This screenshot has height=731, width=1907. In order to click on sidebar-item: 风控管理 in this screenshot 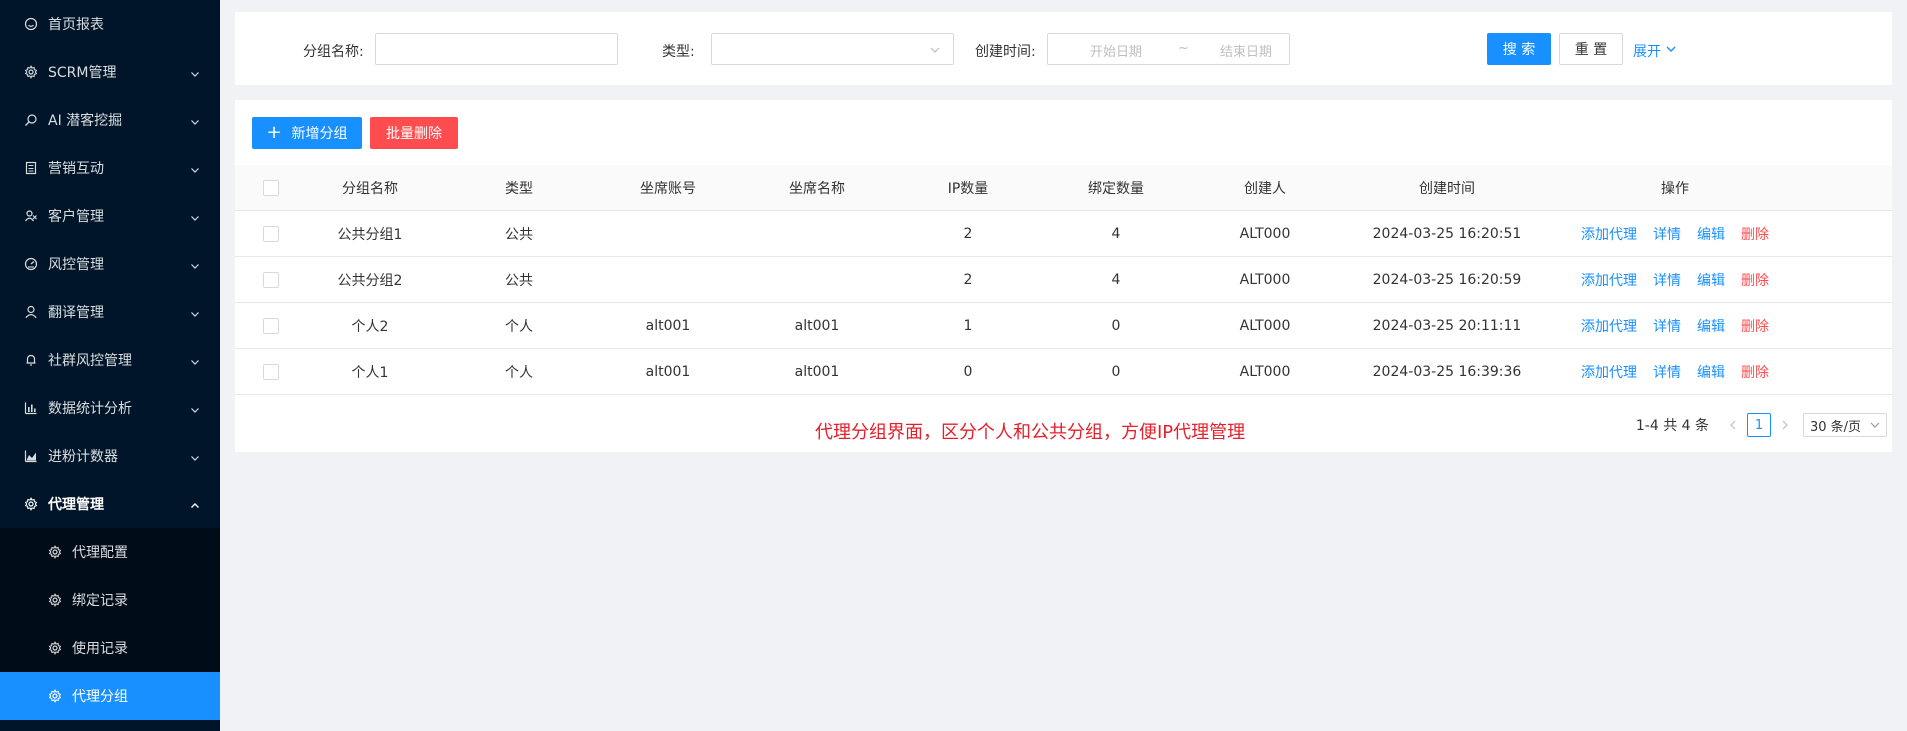, I will do `click(110, 264)`.